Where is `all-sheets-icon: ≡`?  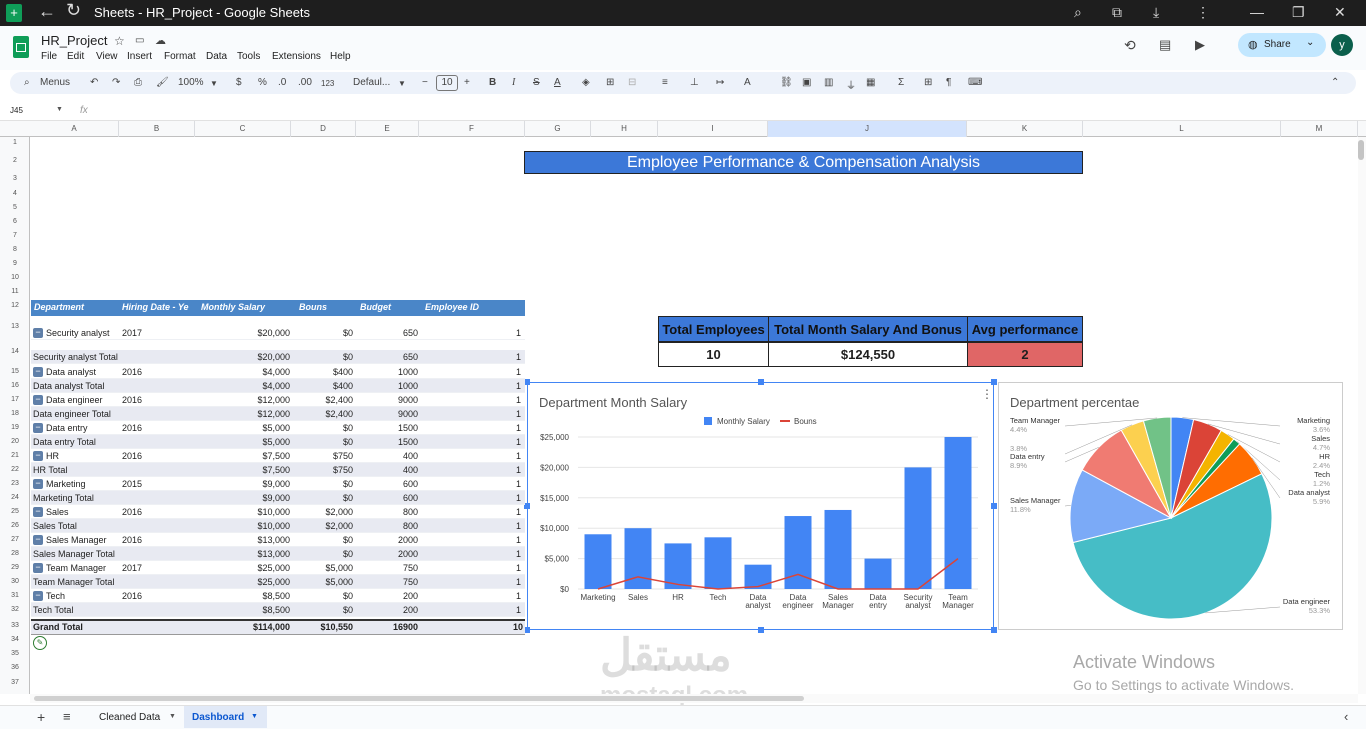 all-sheets-icon: ≡ is located at coordinates (67, 716).